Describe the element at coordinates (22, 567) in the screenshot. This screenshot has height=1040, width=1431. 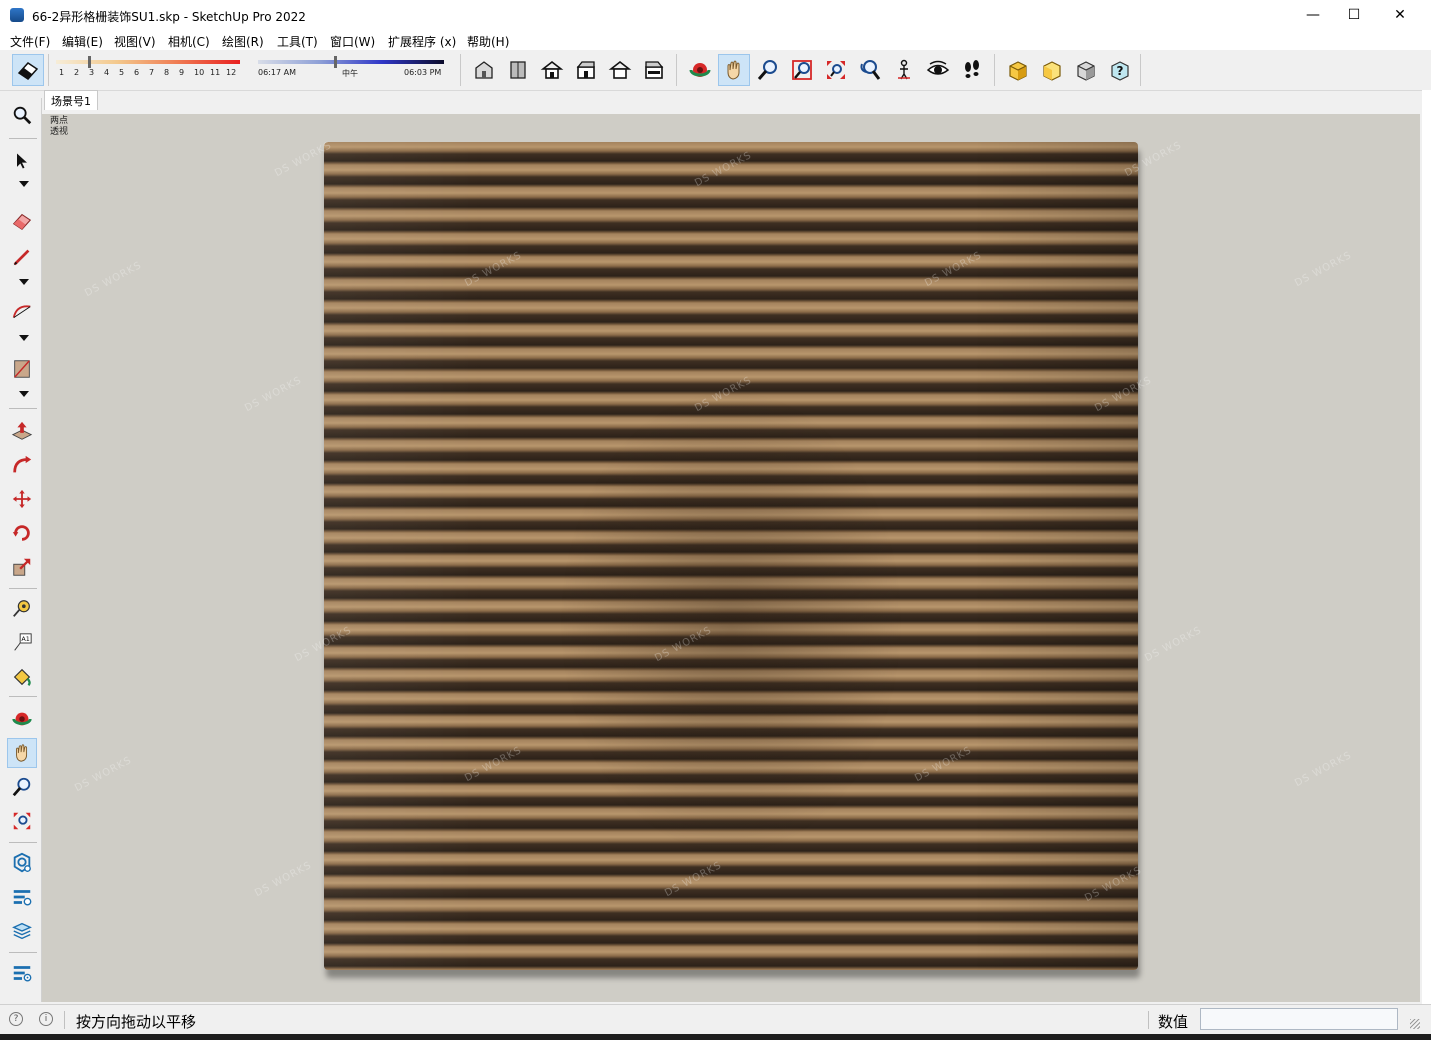
I see `scale-icon` at that location.